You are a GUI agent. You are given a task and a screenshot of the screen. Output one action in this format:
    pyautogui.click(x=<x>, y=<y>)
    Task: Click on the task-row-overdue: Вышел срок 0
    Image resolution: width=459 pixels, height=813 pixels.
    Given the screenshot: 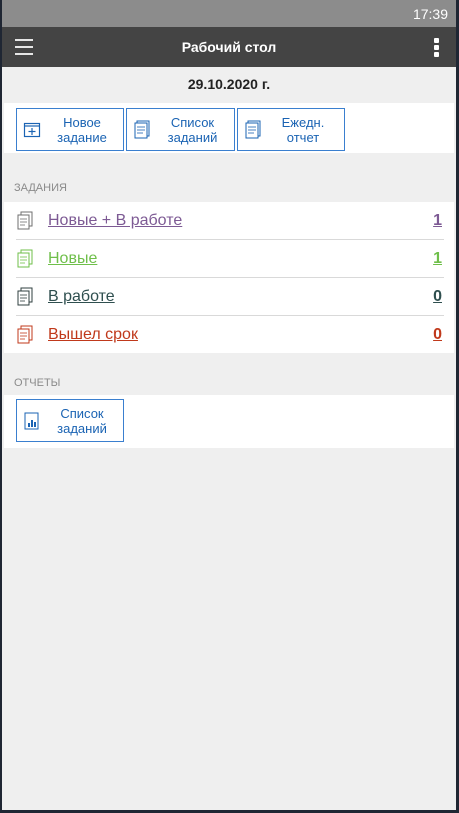 What is the action you would take?
    pyautogui.click(x=230, y=334)
    